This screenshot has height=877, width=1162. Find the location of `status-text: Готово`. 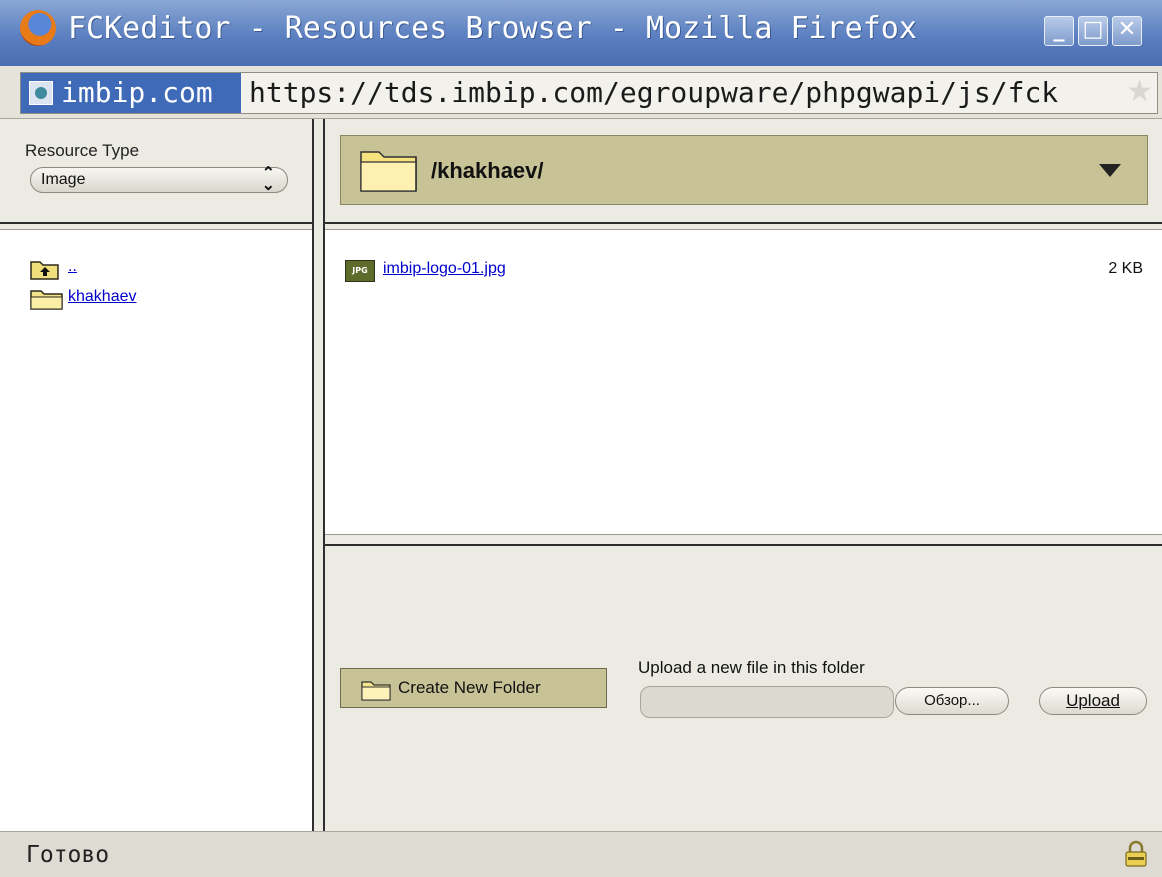

status-text: Готово is located at coordinates (68, 855).